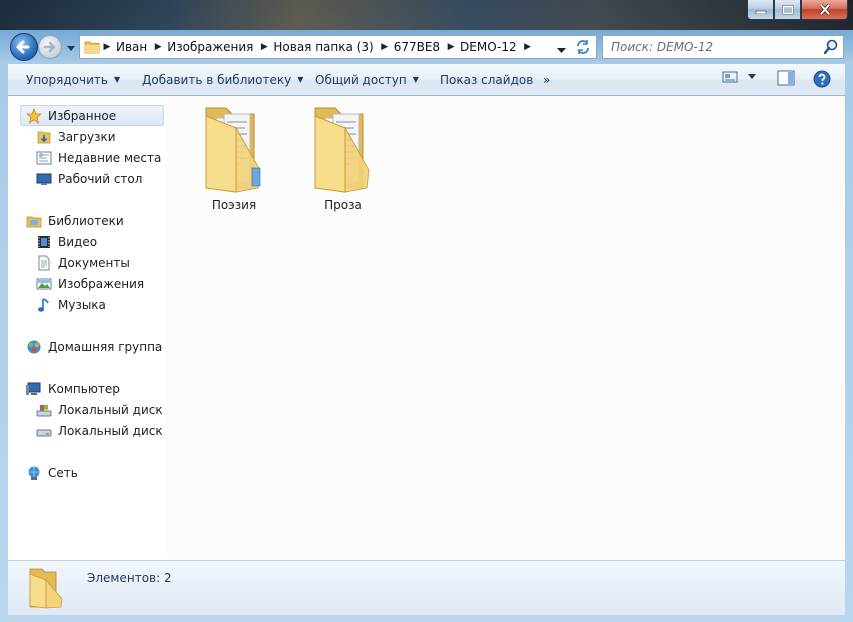 This screenshot has height=622, width=853. I want to click on sidebar-item-label: Сеть, so click(63, 472).